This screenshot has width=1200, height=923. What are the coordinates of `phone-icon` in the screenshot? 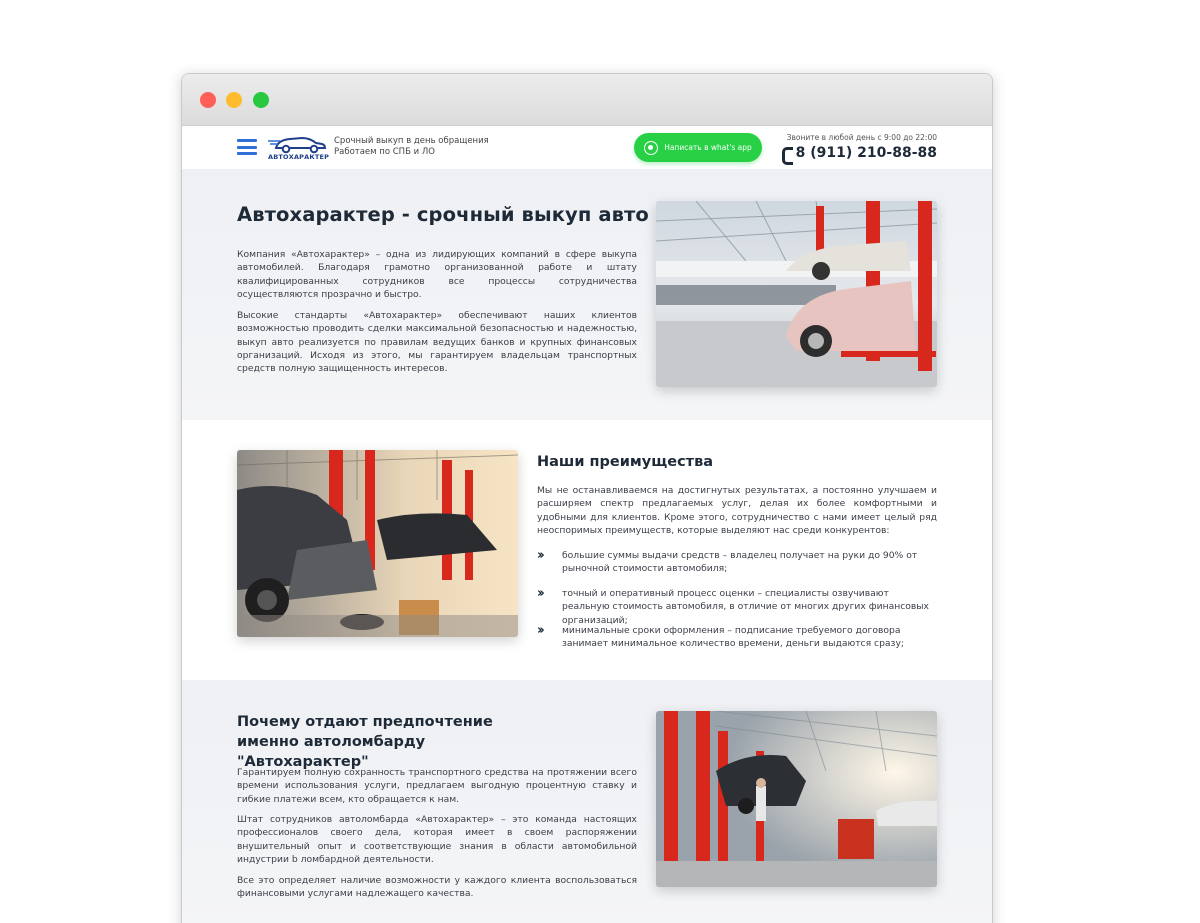 It's located at (787, 156).